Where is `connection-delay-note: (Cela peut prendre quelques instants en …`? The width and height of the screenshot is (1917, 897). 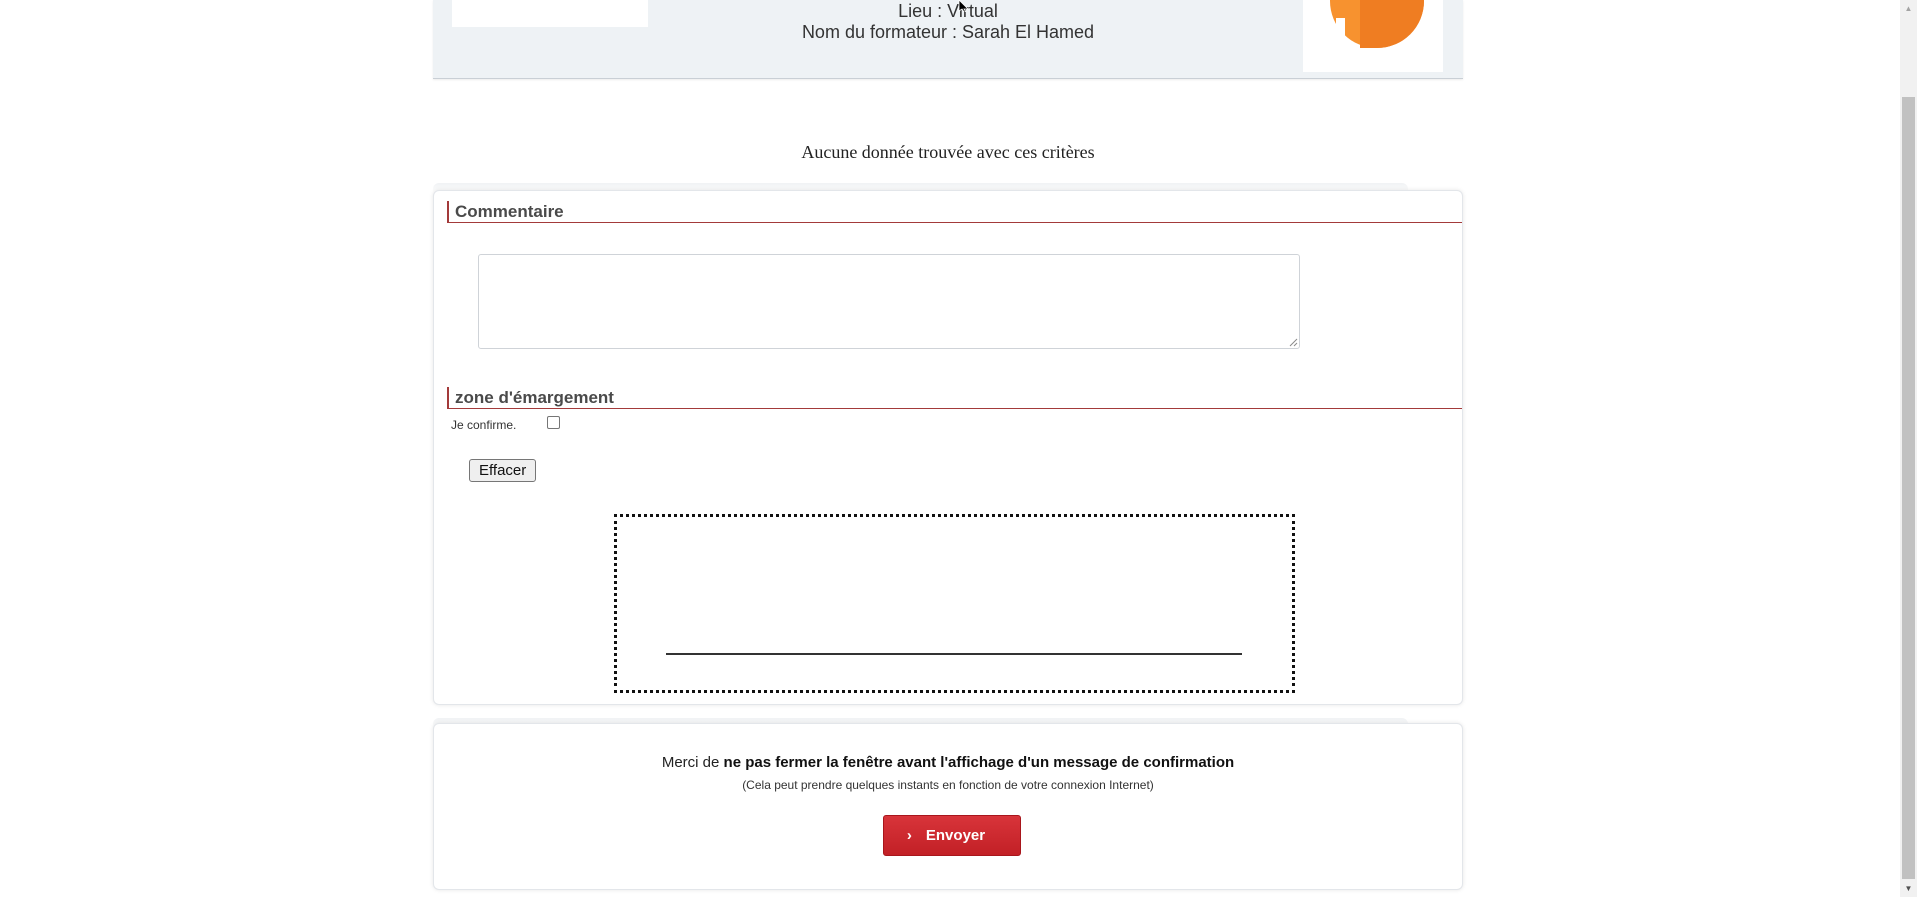 connection-delay-note: (Cela peut prendre quelques instants en … is located at coordinates (948, 785).